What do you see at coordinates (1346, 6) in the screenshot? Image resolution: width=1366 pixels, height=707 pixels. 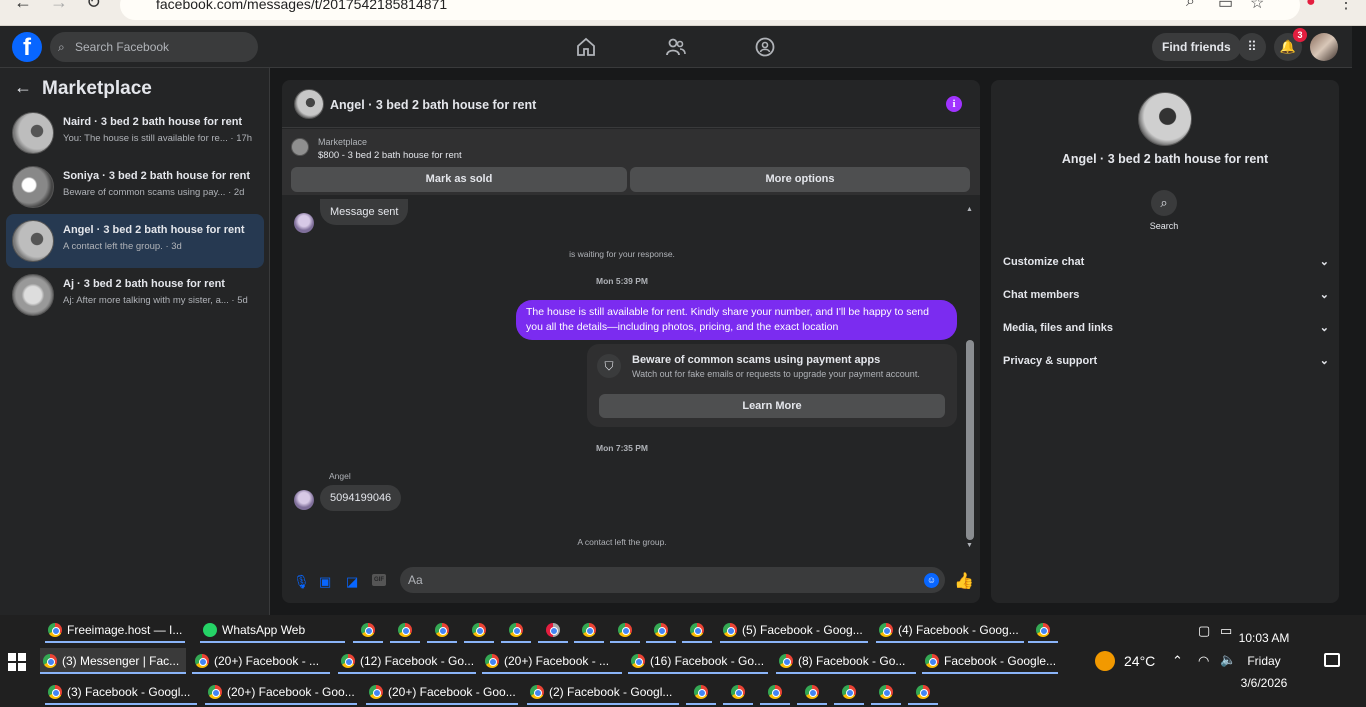 I see `menu-icon: ⋮` at bounding box center [1346, 6].